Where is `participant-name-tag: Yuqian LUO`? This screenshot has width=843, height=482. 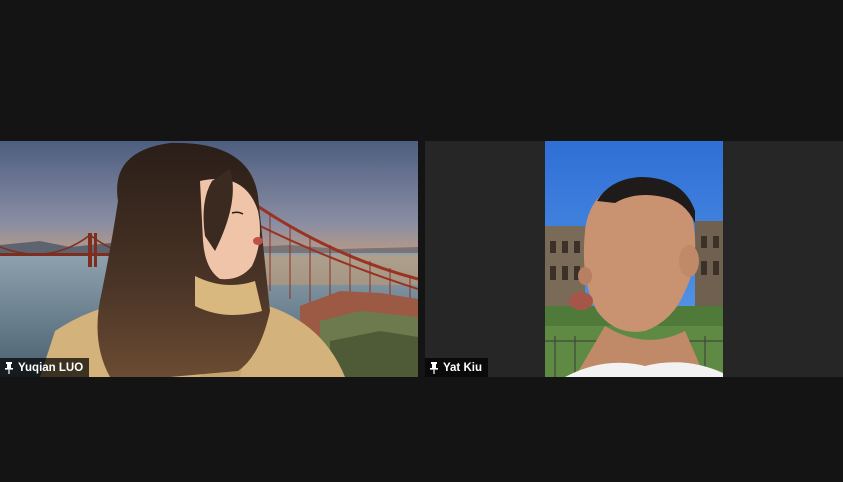
participant-name-tag: Yuqian LUO is located at coordinates (45, 367).